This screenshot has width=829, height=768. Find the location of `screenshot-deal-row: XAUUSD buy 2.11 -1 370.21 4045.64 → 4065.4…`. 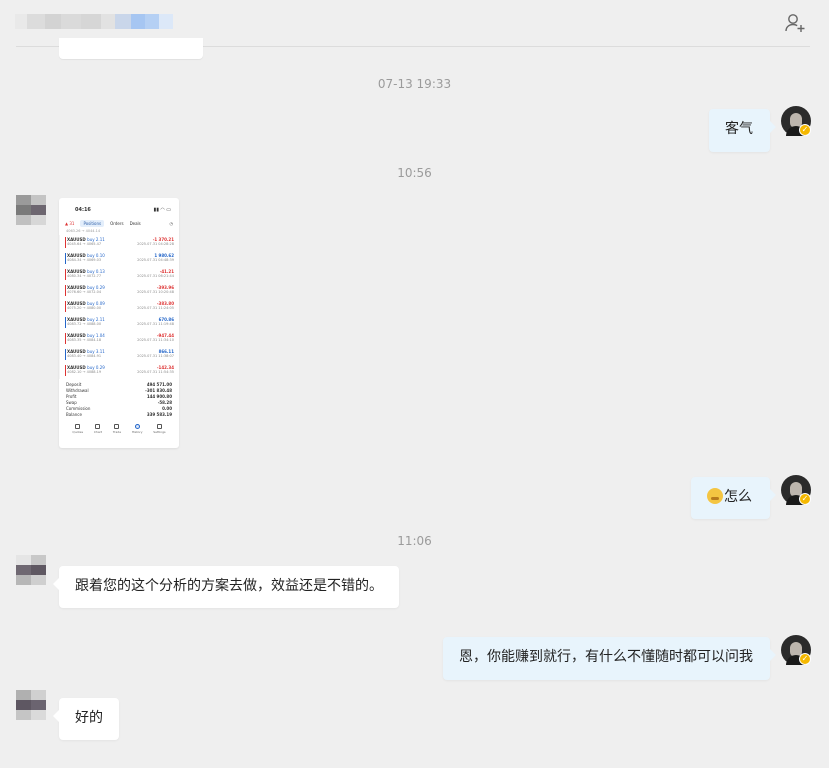

screenshot-deal-row: XAUUSD buy 2.11 -1 370.21 4045.64 → 4065.4… is located at coordinates (119, 243).